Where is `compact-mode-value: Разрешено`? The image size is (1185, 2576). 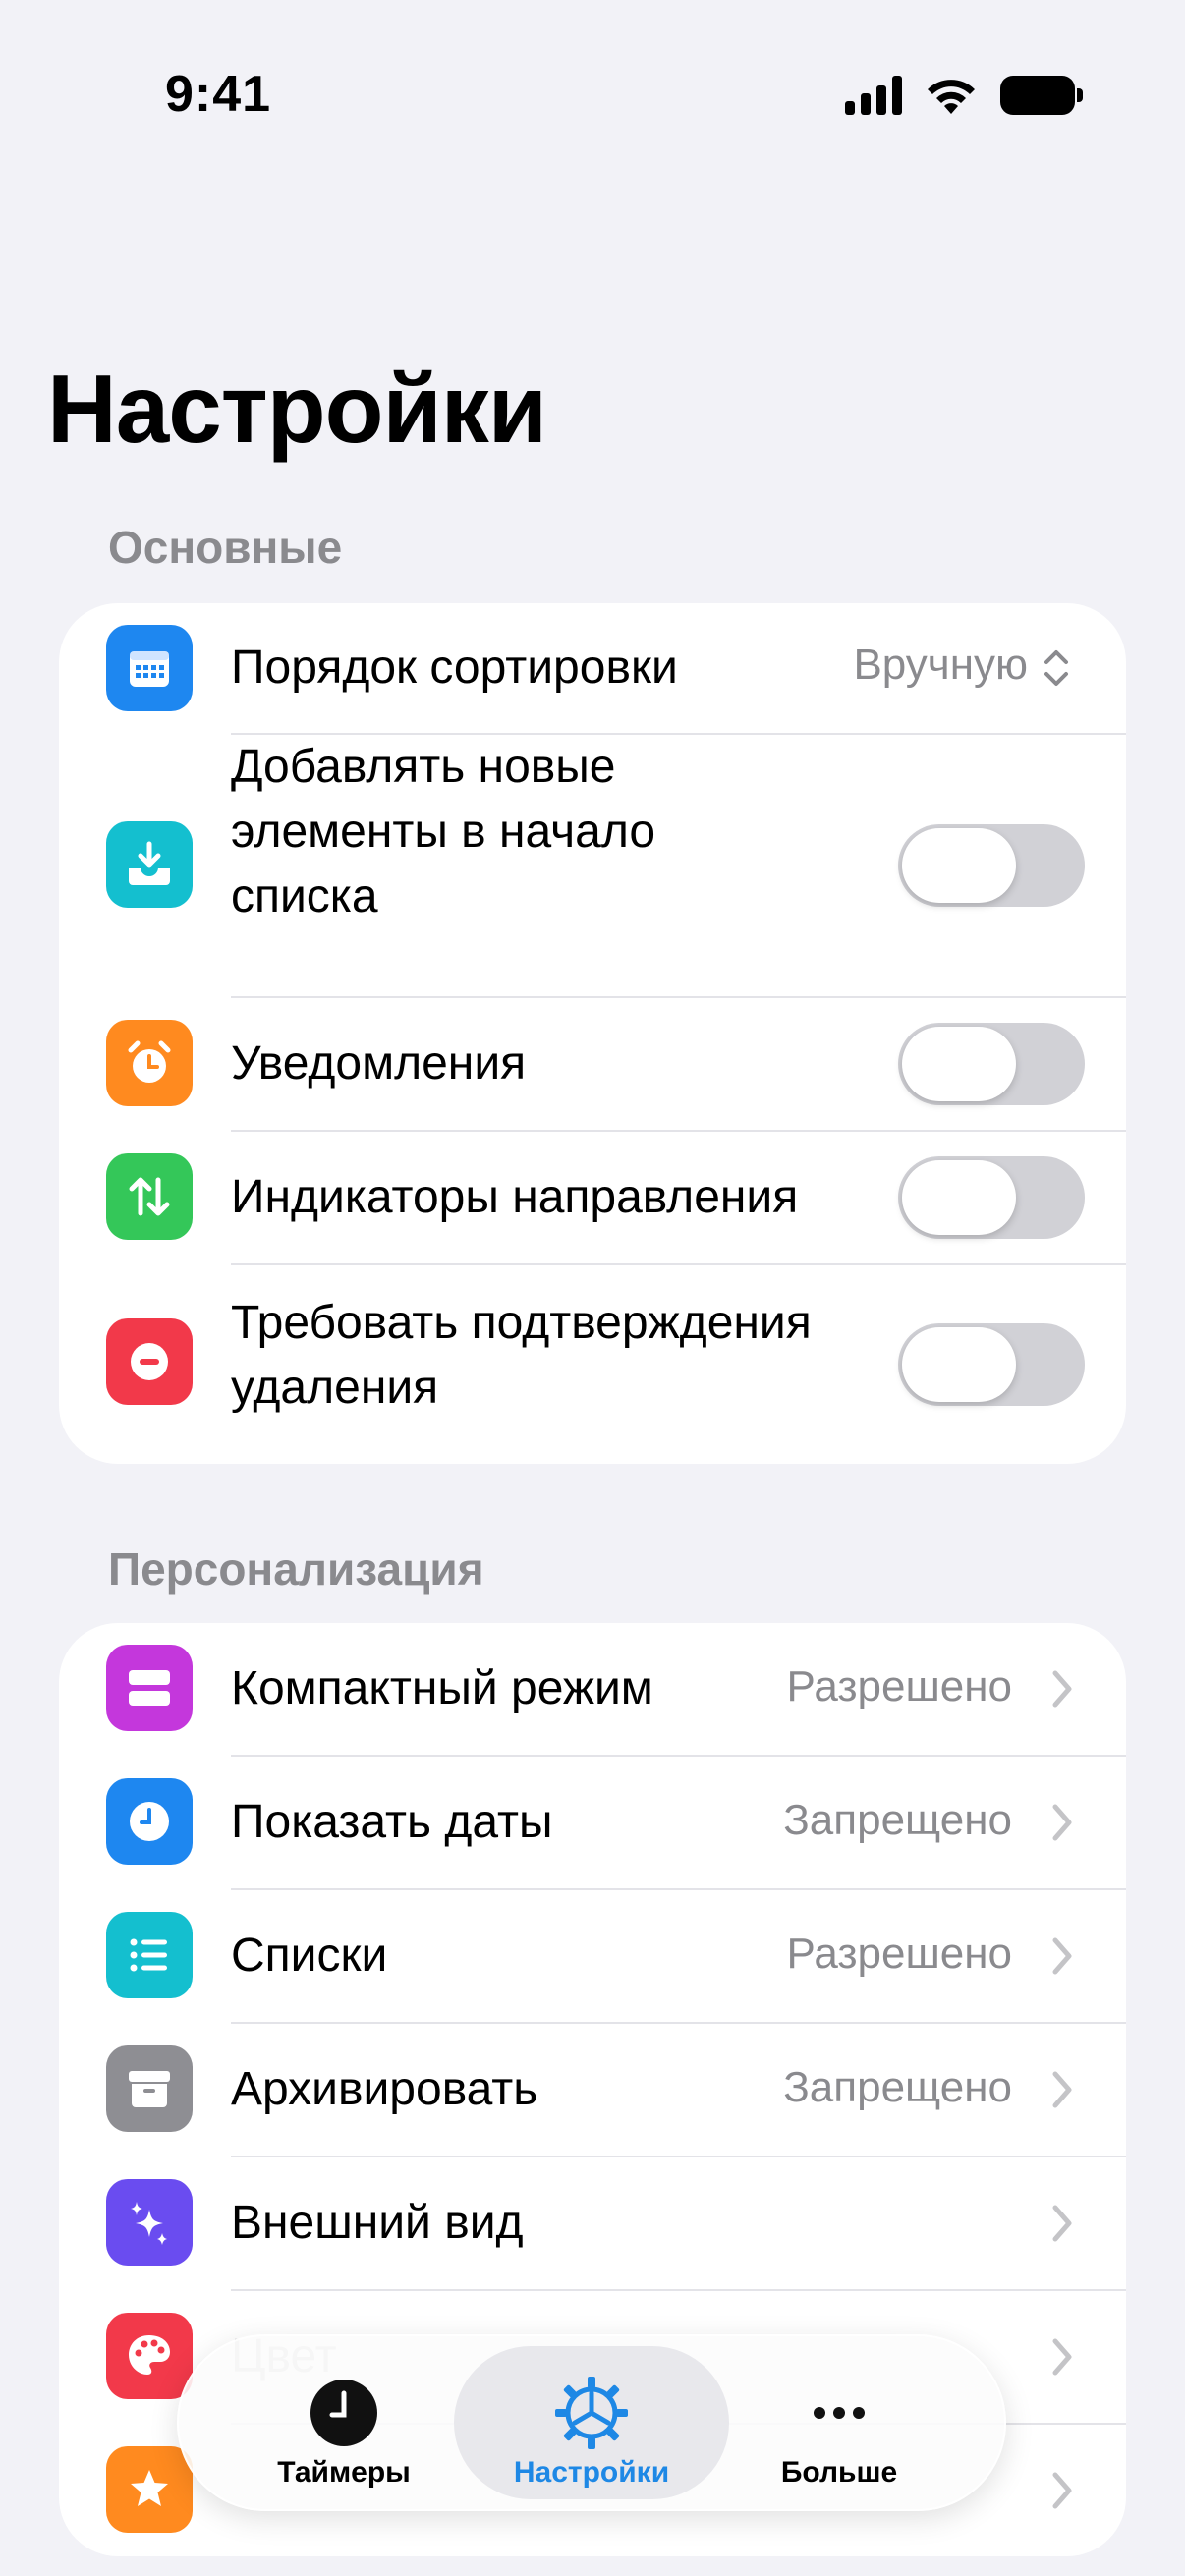
compact-mode-value: Разрешено is located at coordinates (899, 1686).